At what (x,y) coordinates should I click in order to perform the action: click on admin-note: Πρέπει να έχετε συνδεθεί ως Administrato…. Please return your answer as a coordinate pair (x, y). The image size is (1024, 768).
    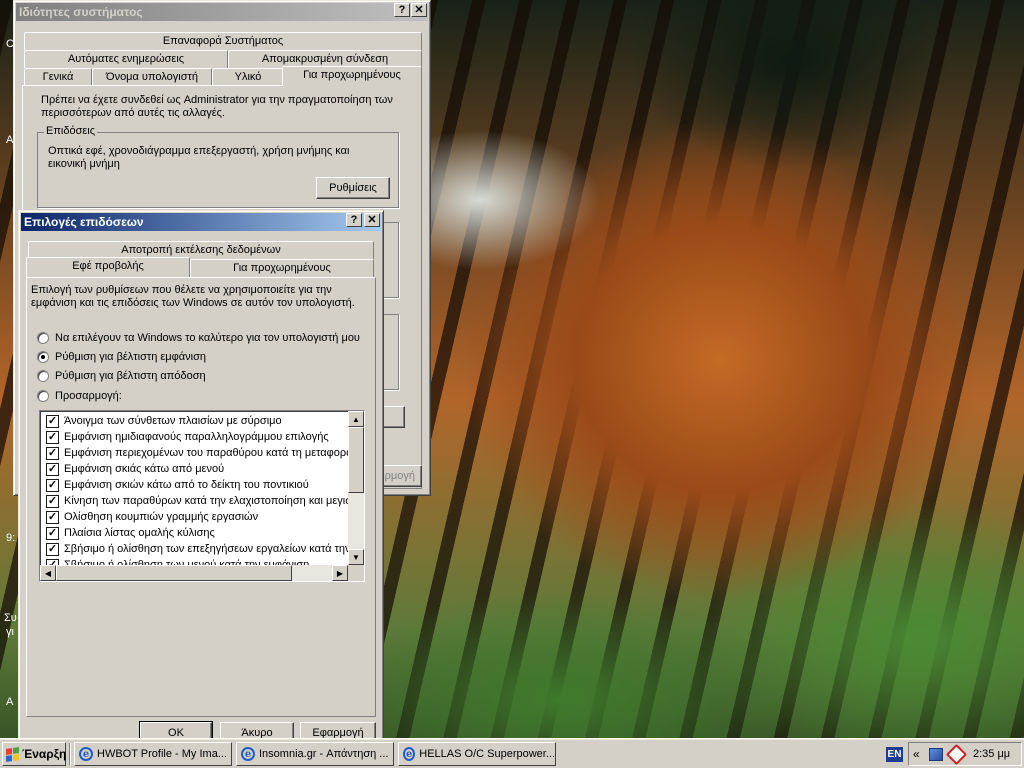
    Looking at the image, I should click on (217, 106).